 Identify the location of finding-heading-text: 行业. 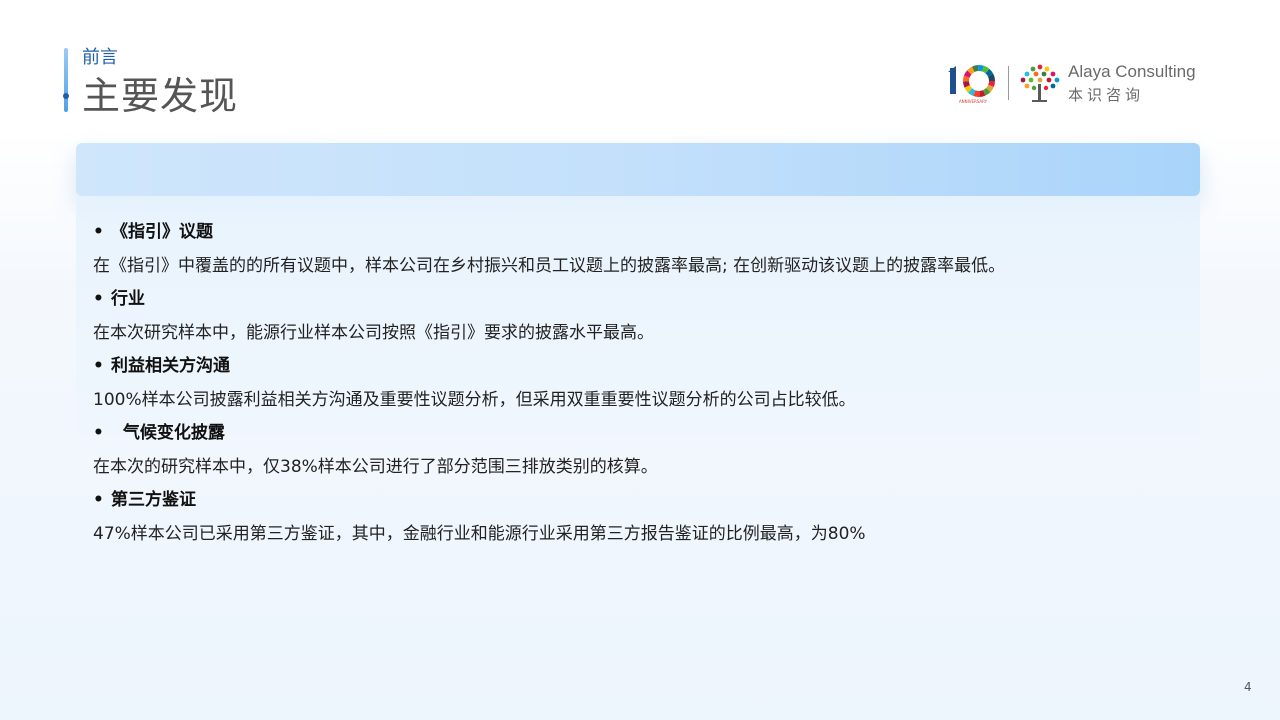
(128, 299).